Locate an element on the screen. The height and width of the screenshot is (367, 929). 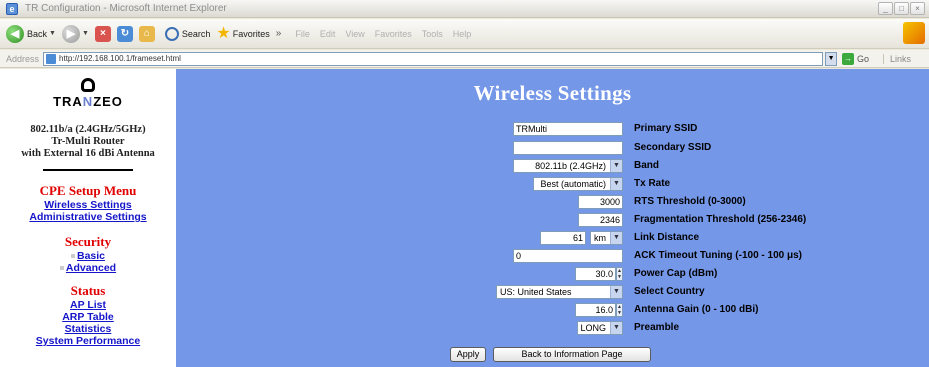
home-icon: ⌂ is located at coordinates (146, 33).